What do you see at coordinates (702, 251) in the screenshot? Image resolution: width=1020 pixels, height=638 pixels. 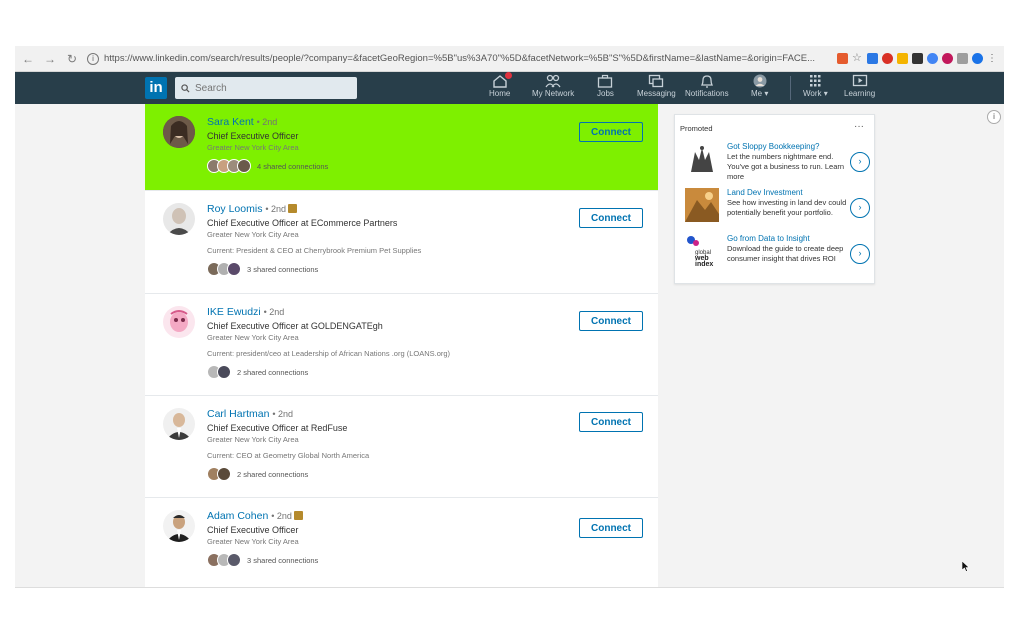 I see `ad-thumbnail: global web index` at bounding box center [702, 251].